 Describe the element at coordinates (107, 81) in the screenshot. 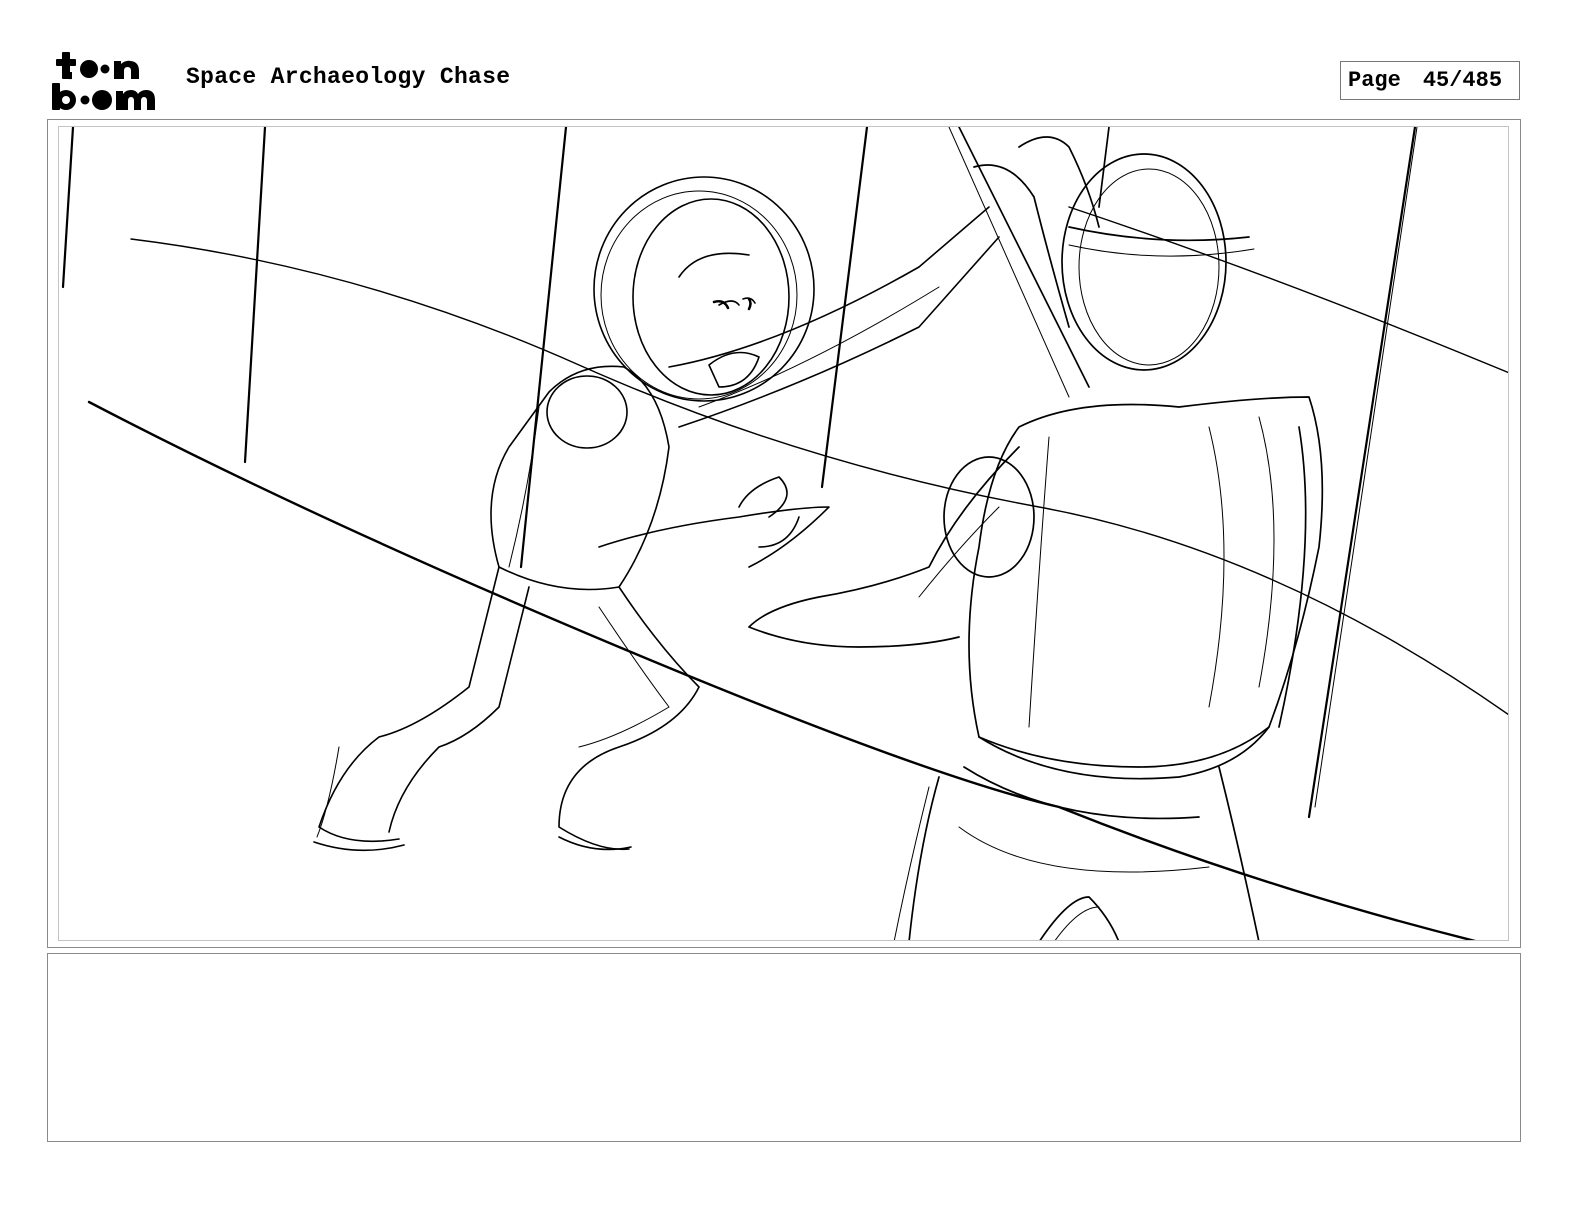

I see `toonboom-logo` at that location.